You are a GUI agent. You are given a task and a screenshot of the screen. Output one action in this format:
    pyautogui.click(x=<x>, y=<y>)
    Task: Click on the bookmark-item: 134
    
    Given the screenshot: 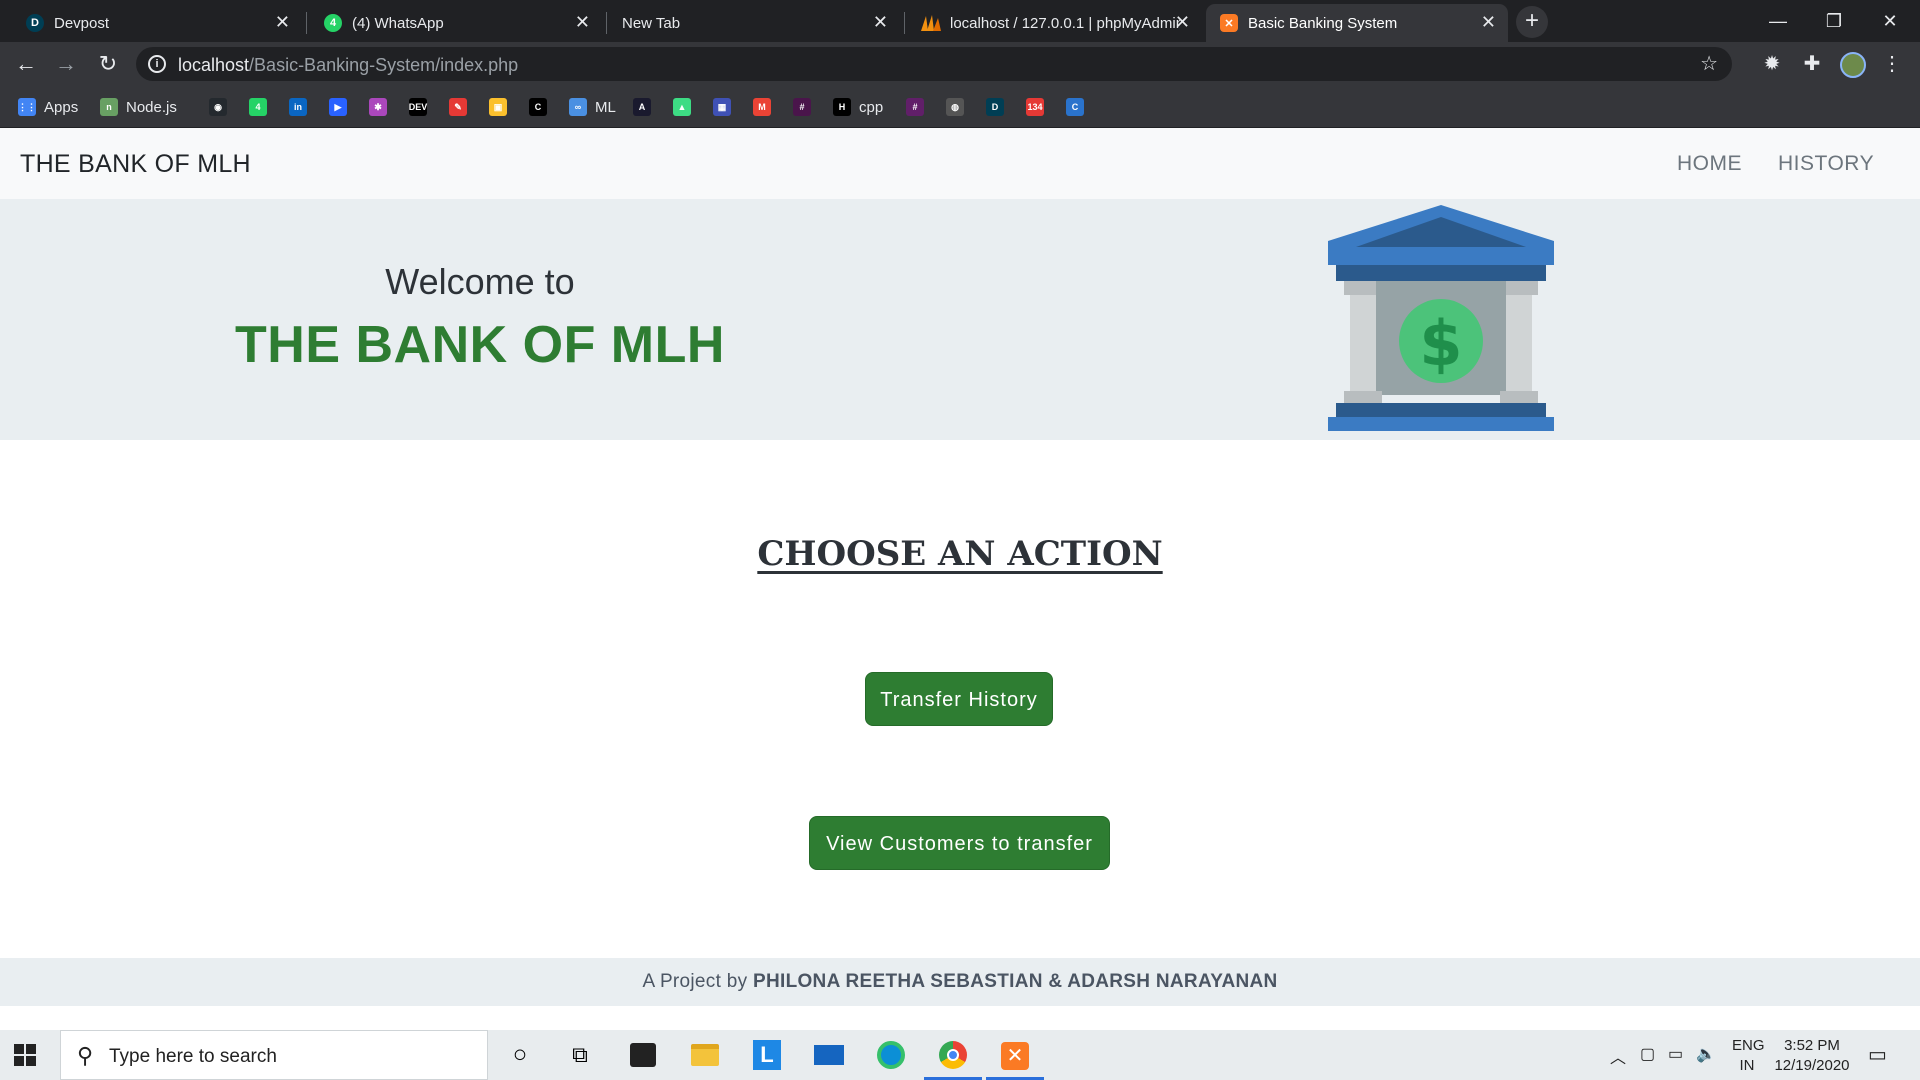 What is the action you would take?
    pyautogui.click(x=1035, y=107)
    